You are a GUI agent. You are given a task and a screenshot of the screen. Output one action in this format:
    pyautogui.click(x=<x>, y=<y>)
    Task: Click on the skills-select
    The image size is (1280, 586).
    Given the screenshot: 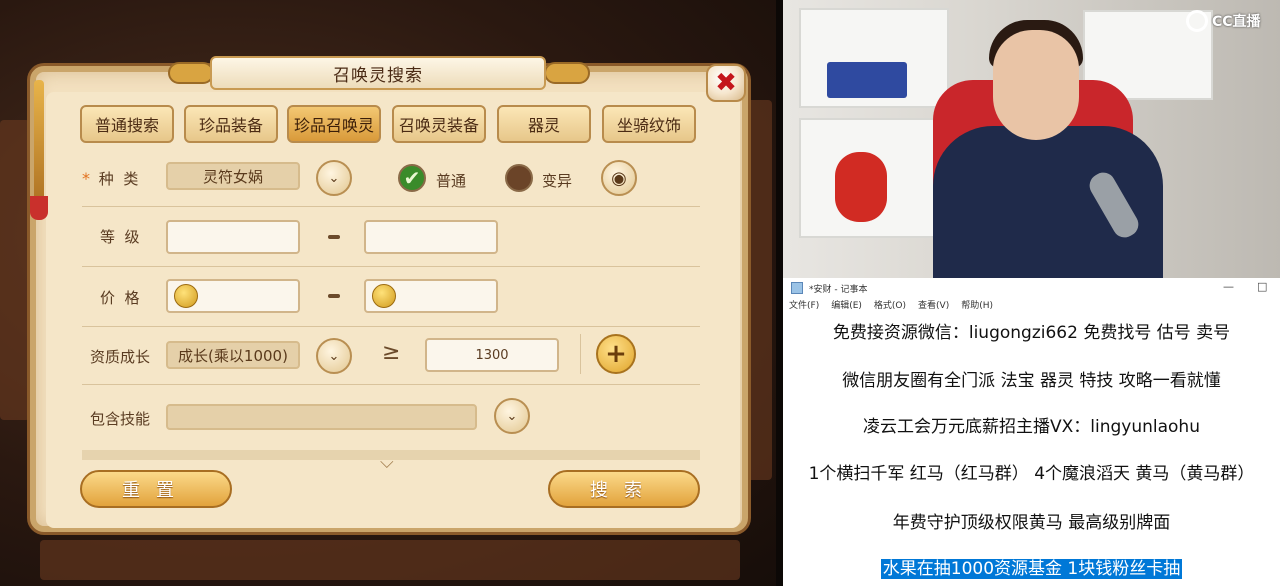 What is the action you would take?
    pyautogui.click(x=321, y=417)
    